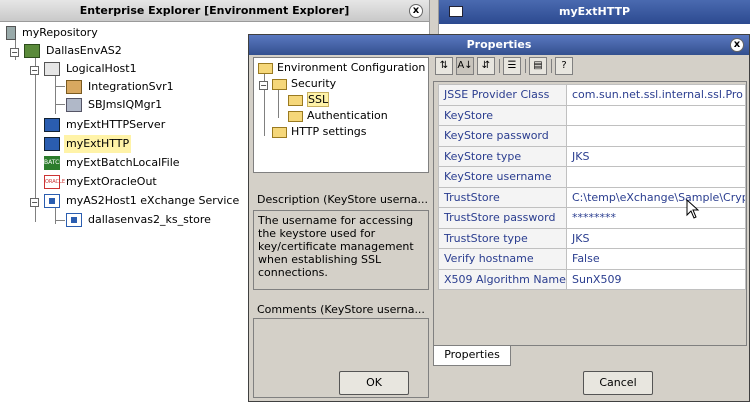 This screenshot has width=750, height=402. Describe the element at coordinates (502, 259) in the screenshot. I see `property-name: Verify hostname` at that location.